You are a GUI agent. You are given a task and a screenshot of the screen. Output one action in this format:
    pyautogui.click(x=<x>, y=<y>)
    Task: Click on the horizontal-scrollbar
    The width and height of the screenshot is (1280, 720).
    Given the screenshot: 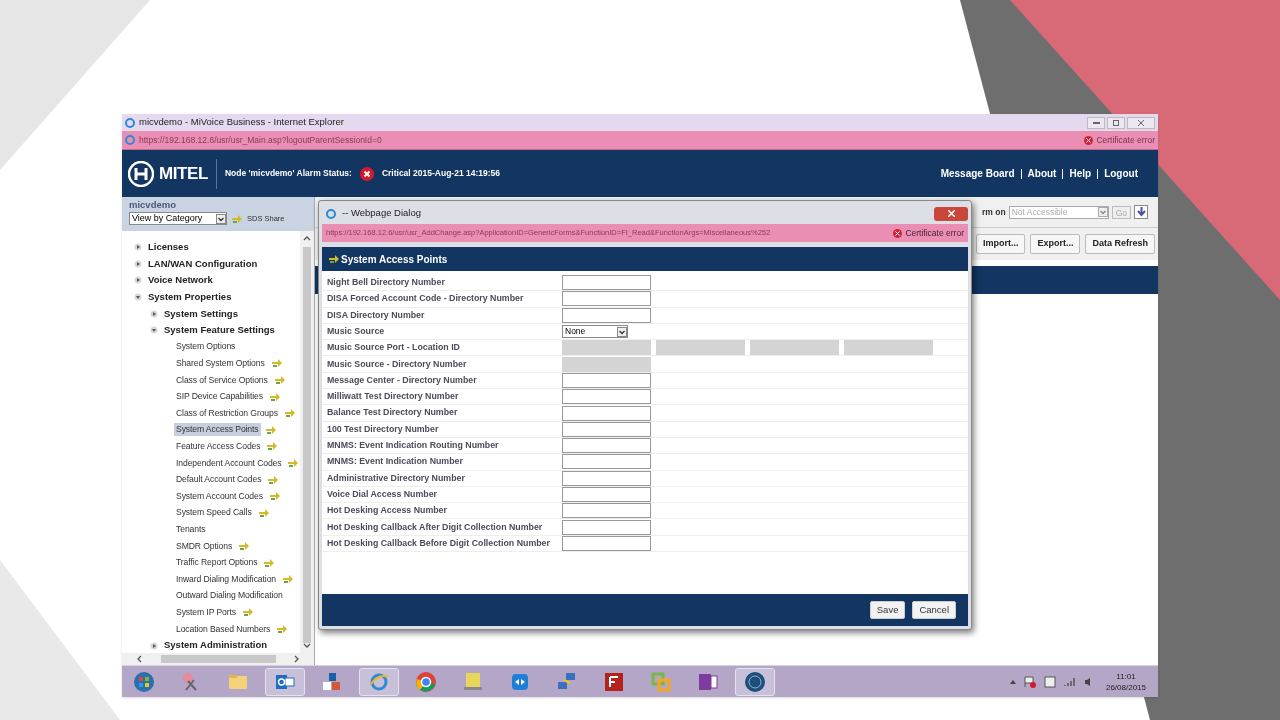 What is the action you would take?
    pyautogui.click(x=218, y=659)
    